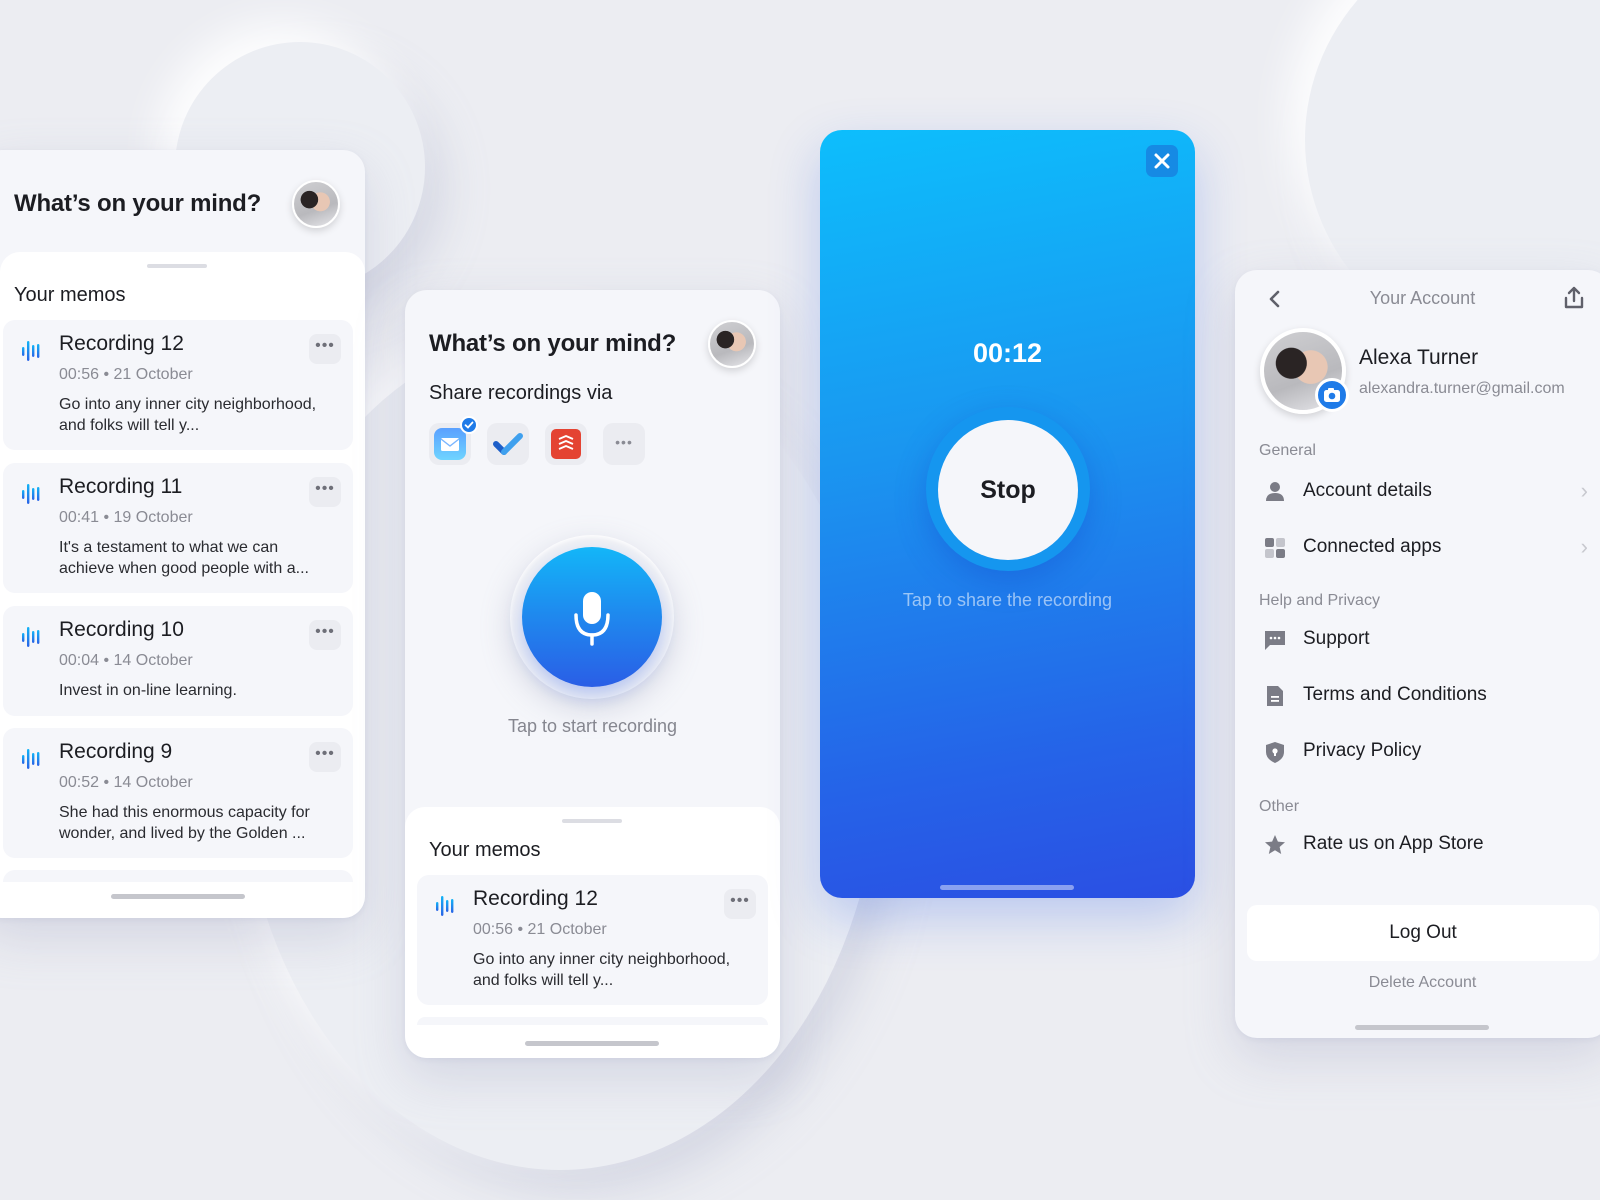  Describe the element at coordinates (1372, 546) in the screenshot. I see `menu-item-label: Connected apps` at that location.